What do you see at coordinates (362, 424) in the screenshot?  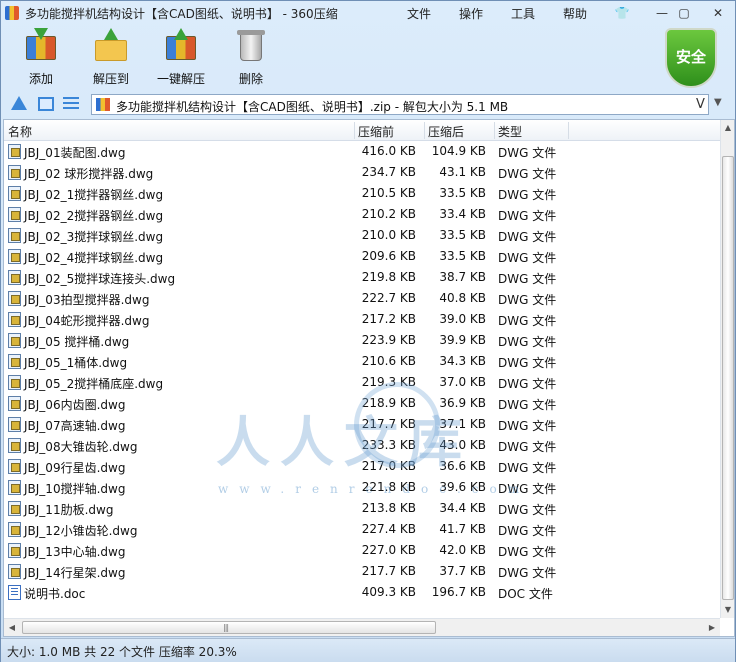 I see `file-row: JBJ_07高速轴.dwg 217.7 KB 37.1 KB DWG 文件` at bounding box center [362, 424].